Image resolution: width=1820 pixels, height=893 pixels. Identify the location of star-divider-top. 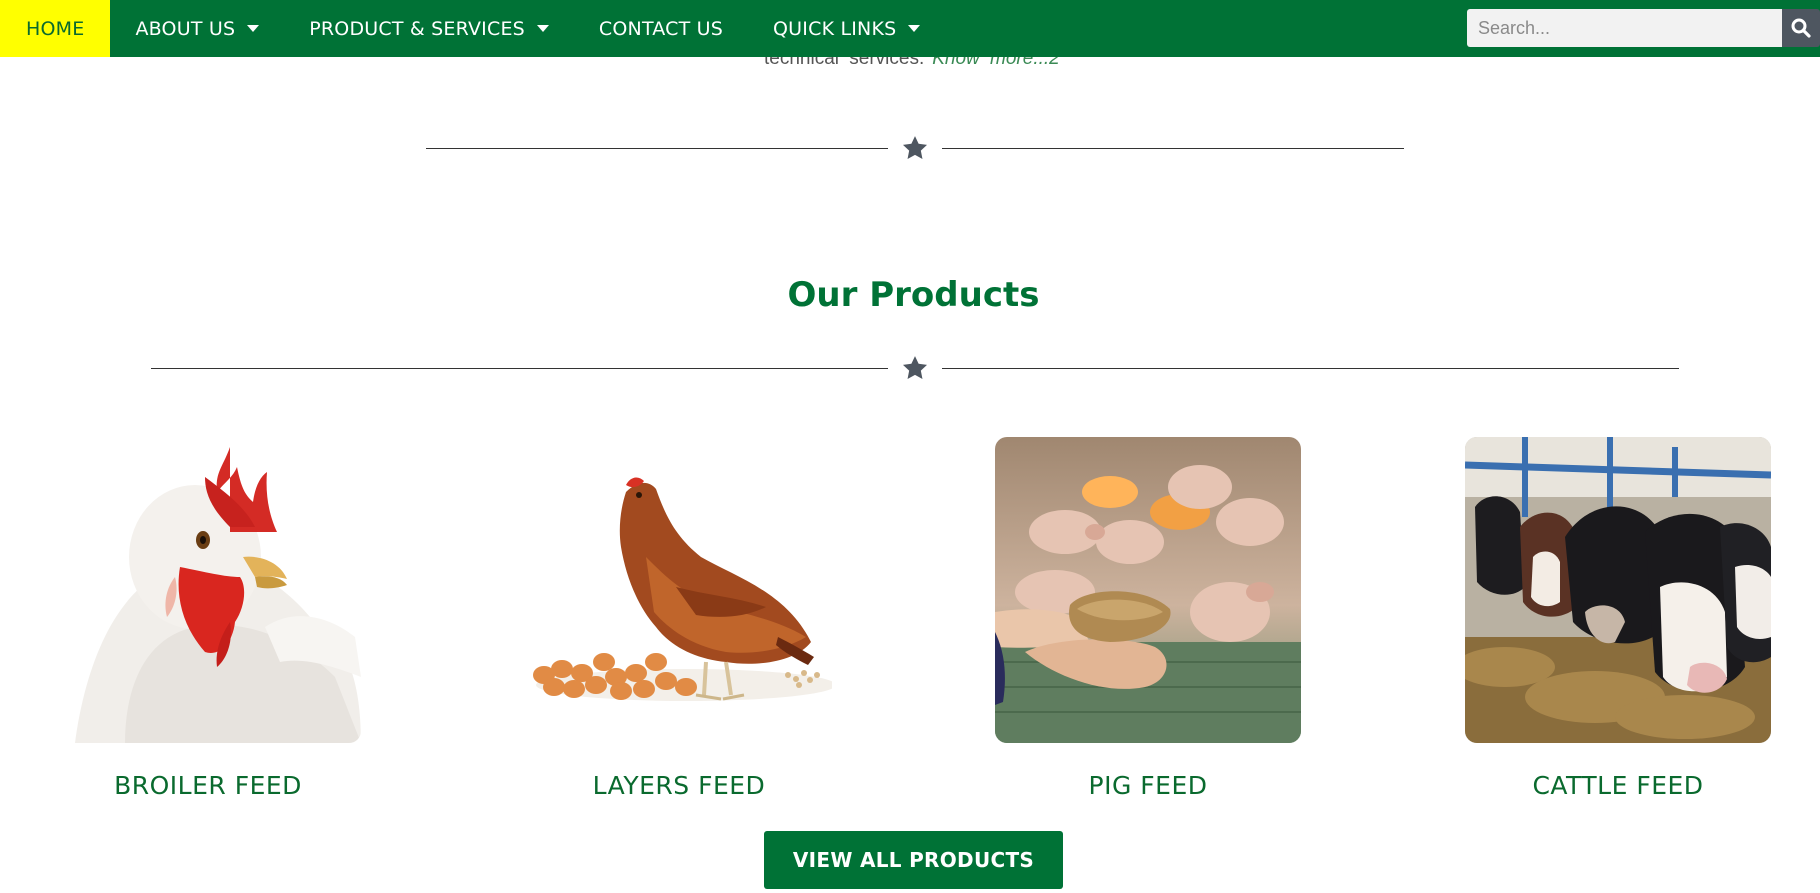
(915, 148).